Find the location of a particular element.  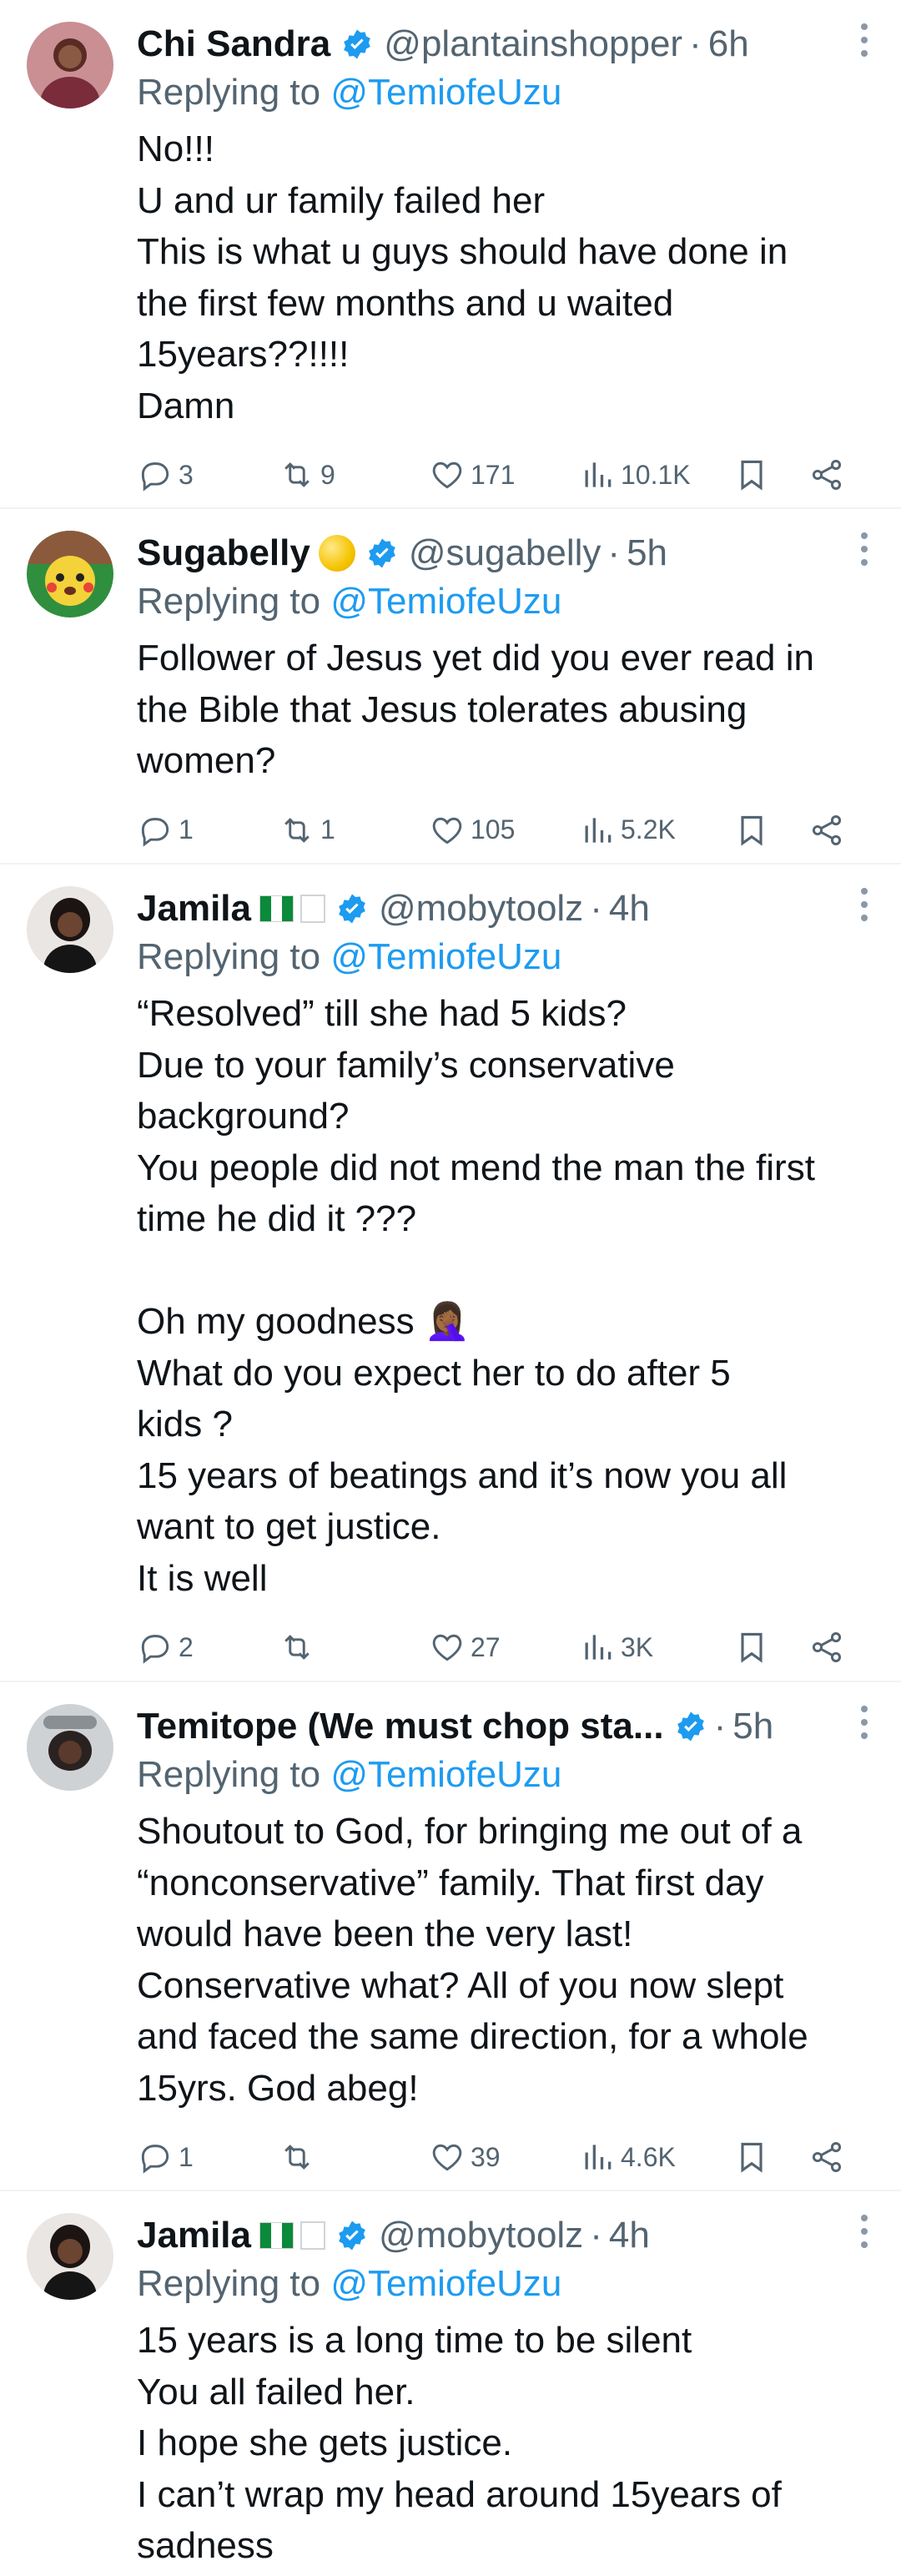

view-count: 3K is located at coordinates (637, 1646).